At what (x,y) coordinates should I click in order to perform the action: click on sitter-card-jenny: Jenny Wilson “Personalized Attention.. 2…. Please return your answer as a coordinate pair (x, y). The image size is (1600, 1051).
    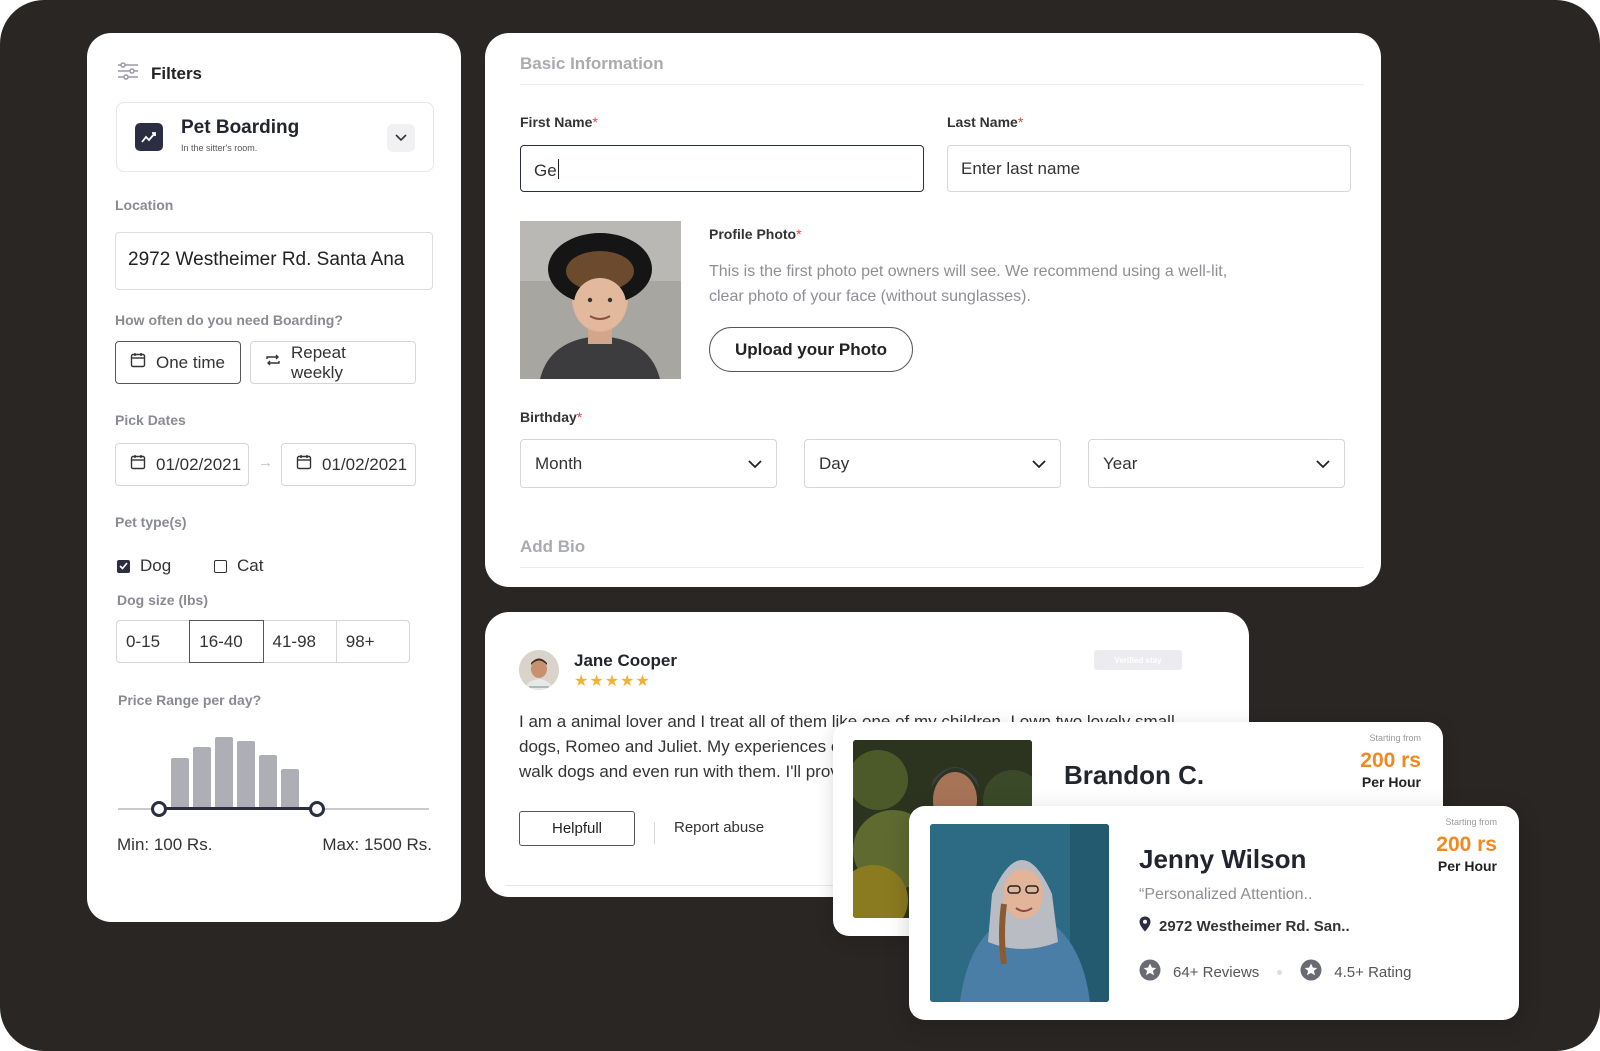
    Looking at the image, I should click on (1214, 913).